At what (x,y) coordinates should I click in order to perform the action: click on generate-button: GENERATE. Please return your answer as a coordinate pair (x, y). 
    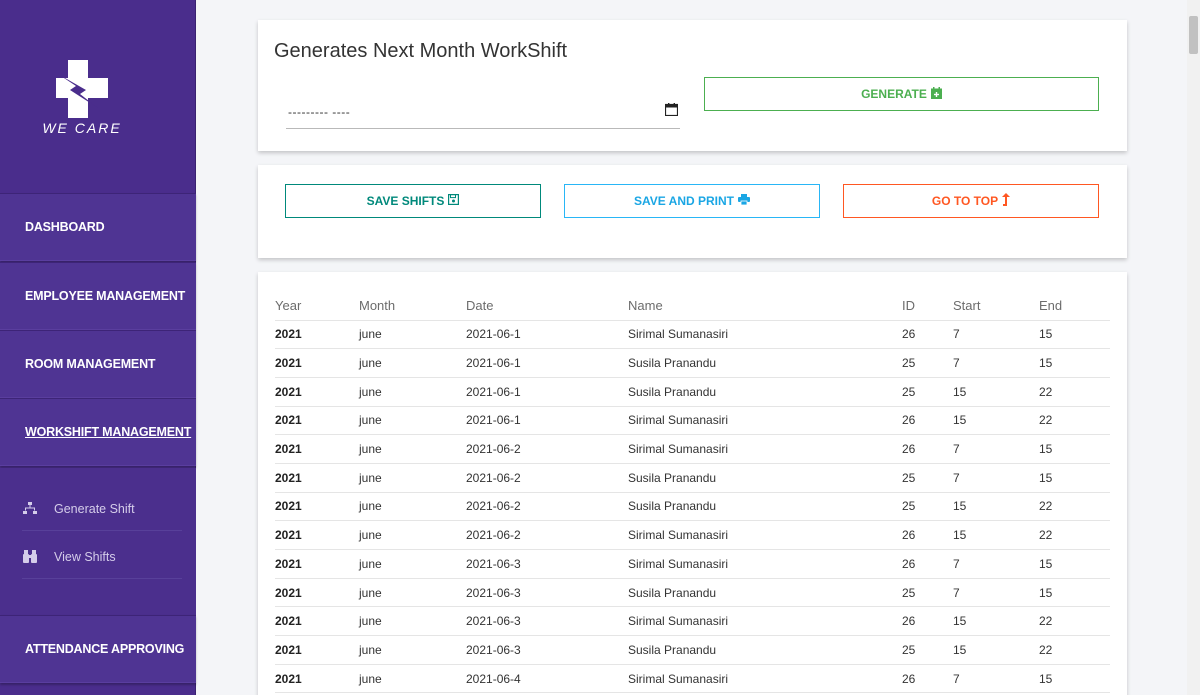
    Looking at the image, I should click on (901, 94).